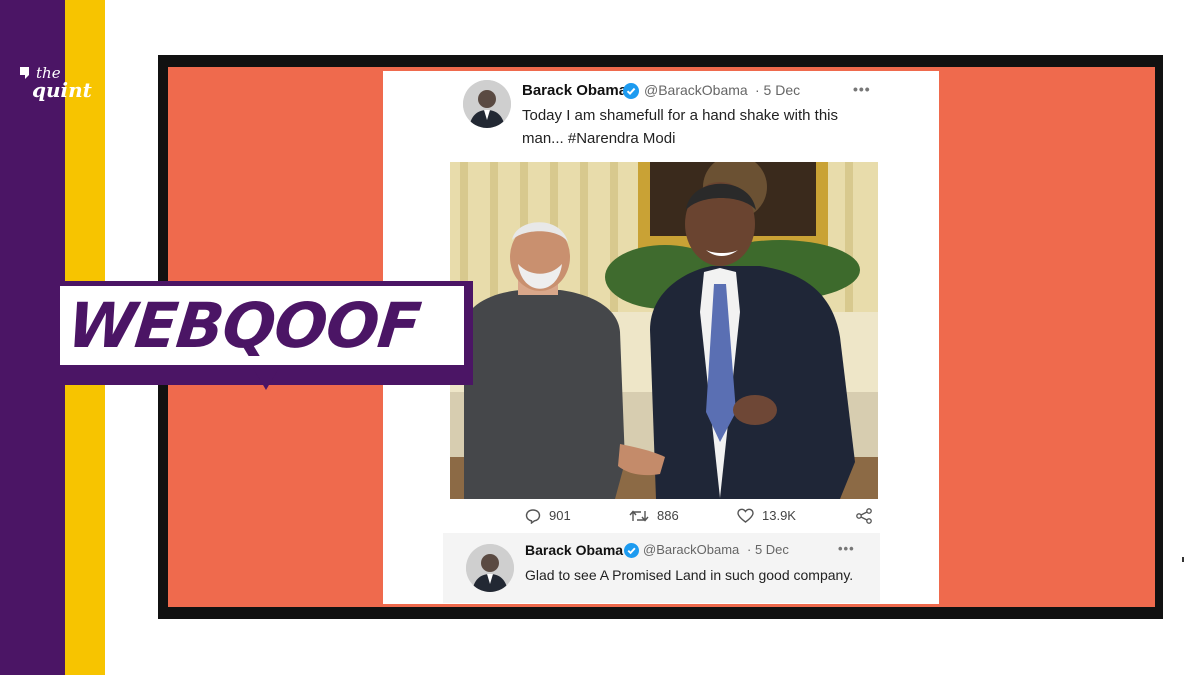 Image resolution: width=1200 pixels, height=675 pixels. What do you see at coordinates (1183, 559) in the screenshot?
I see `edge-mark` at bounding box center [1183, 559].